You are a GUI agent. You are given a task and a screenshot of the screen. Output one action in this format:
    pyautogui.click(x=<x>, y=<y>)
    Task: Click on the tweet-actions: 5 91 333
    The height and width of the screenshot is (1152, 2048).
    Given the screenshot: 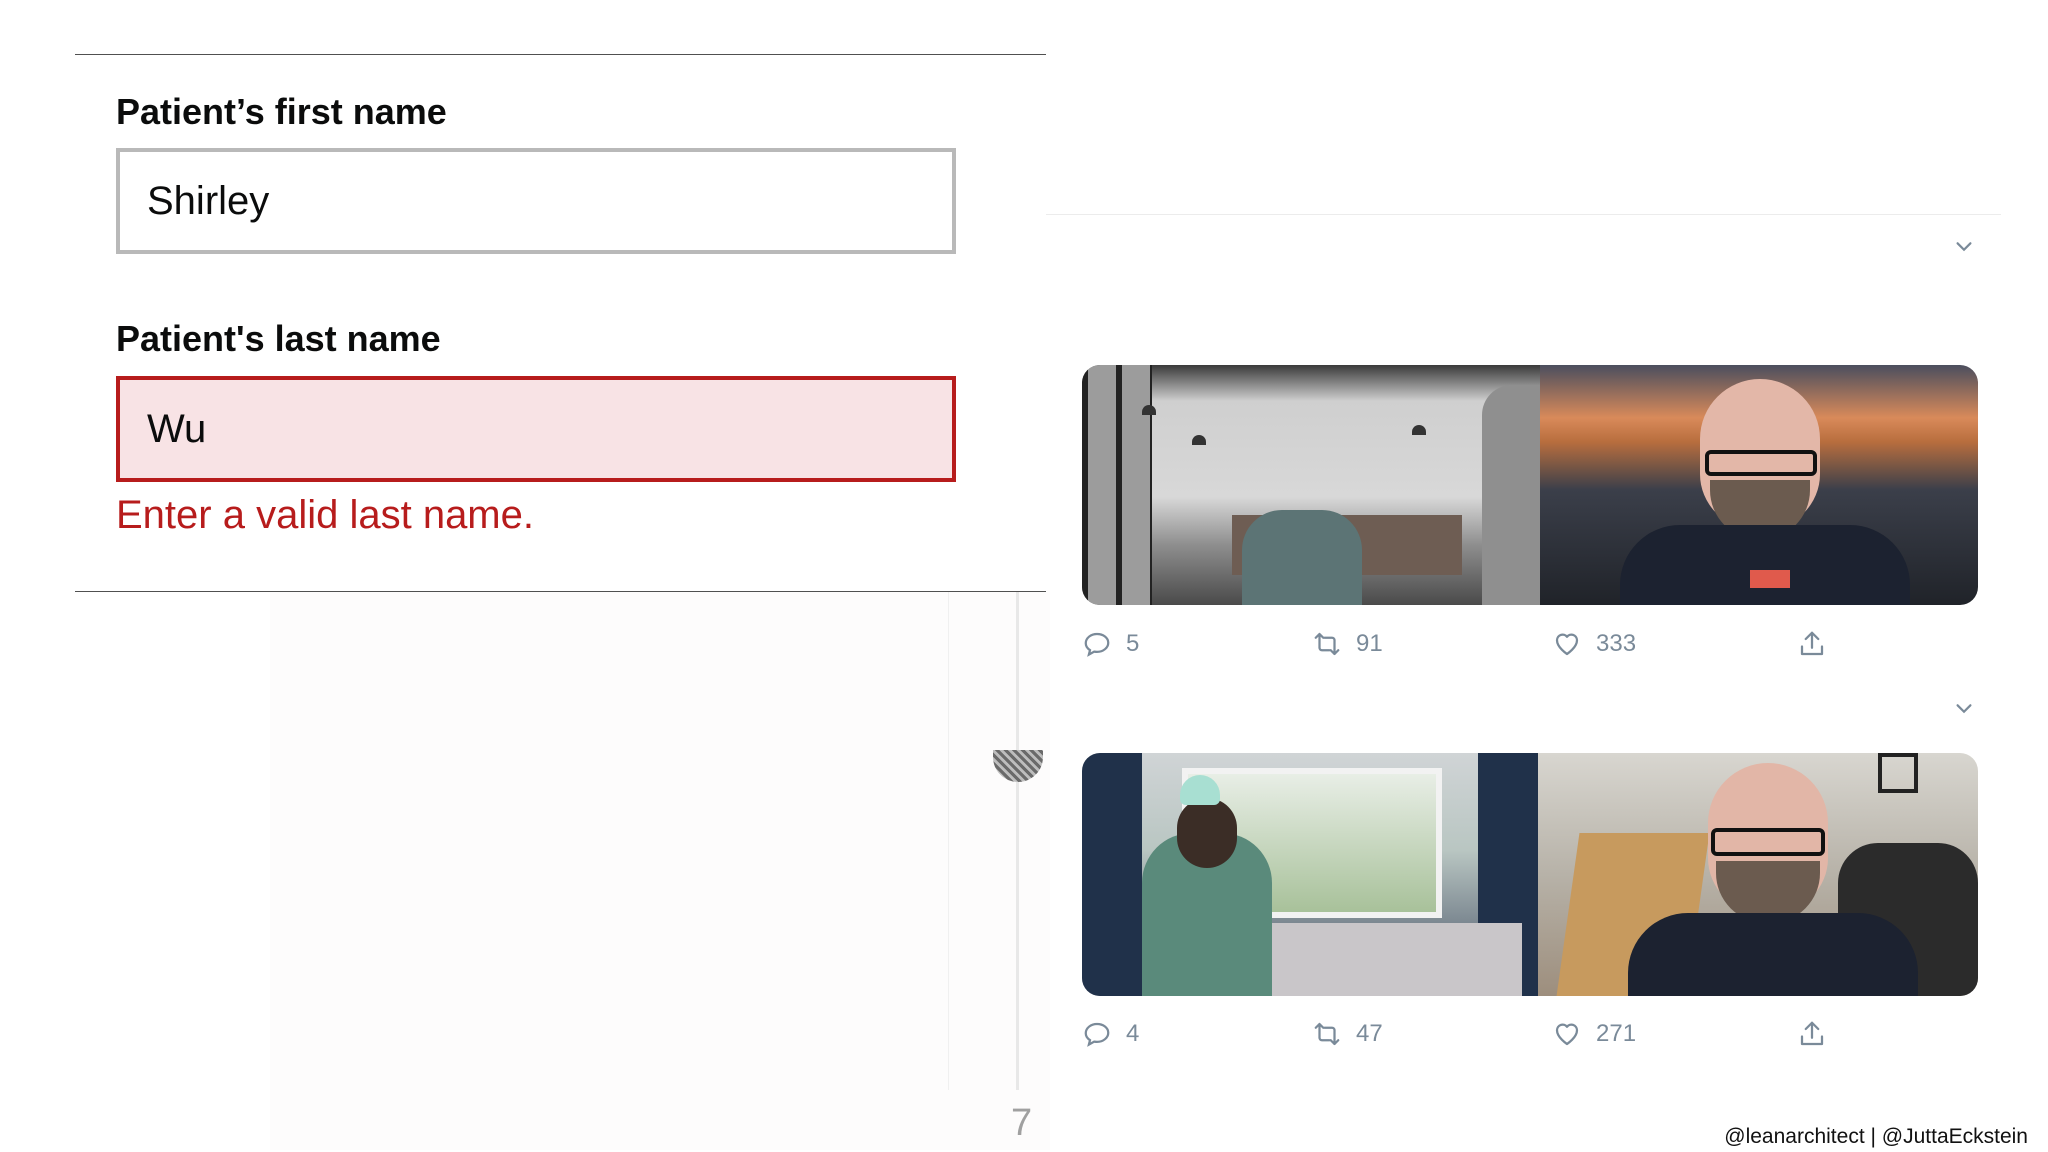 What is the action you would take?
    pyautogui.click(x=1532, y=644)
    